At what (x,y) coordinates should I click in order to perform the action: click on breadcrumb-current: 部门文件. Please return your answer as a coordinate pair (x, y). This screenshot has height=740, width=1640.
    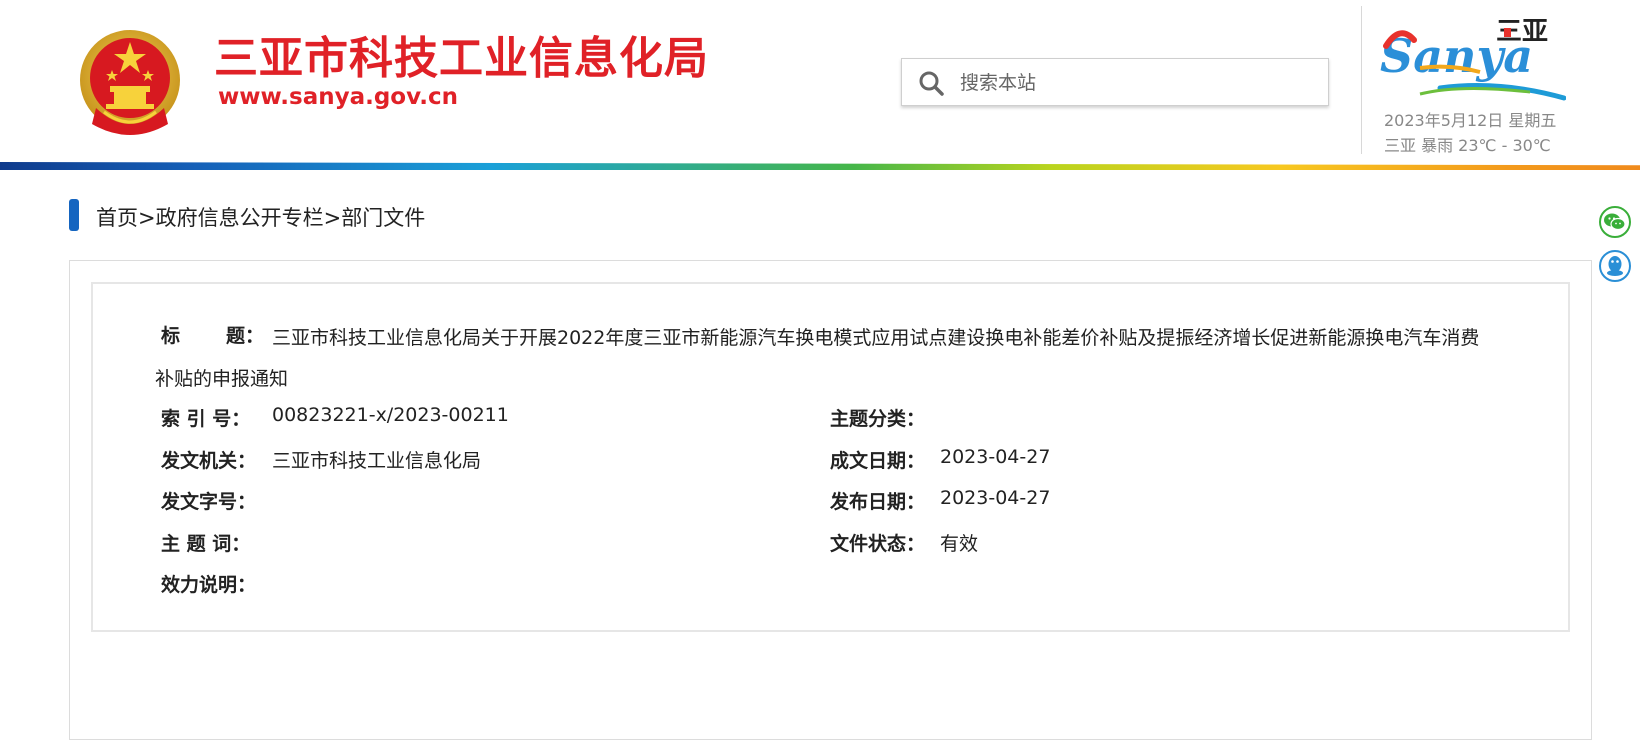
    Looking at the image, I should click on (383, 218).